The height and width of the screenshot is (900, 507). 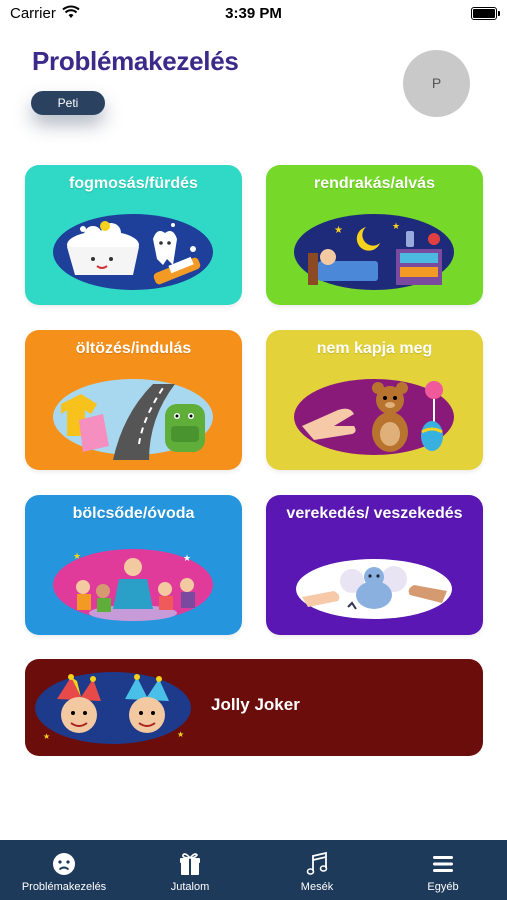 I want to click on fighting-hands-illustration, so click(x=374, y=588).